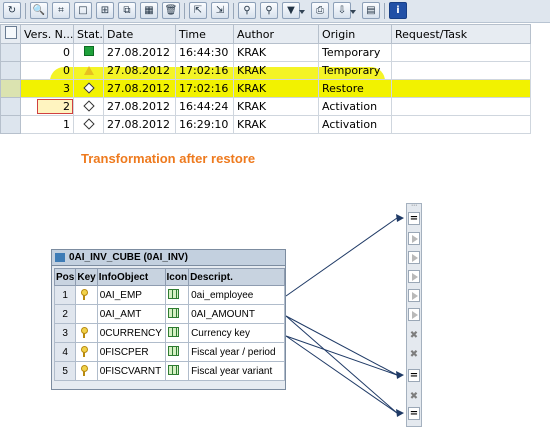  I want to click on table-row: 1 0AI_EMP 0ai_employee, so click(169, 295).